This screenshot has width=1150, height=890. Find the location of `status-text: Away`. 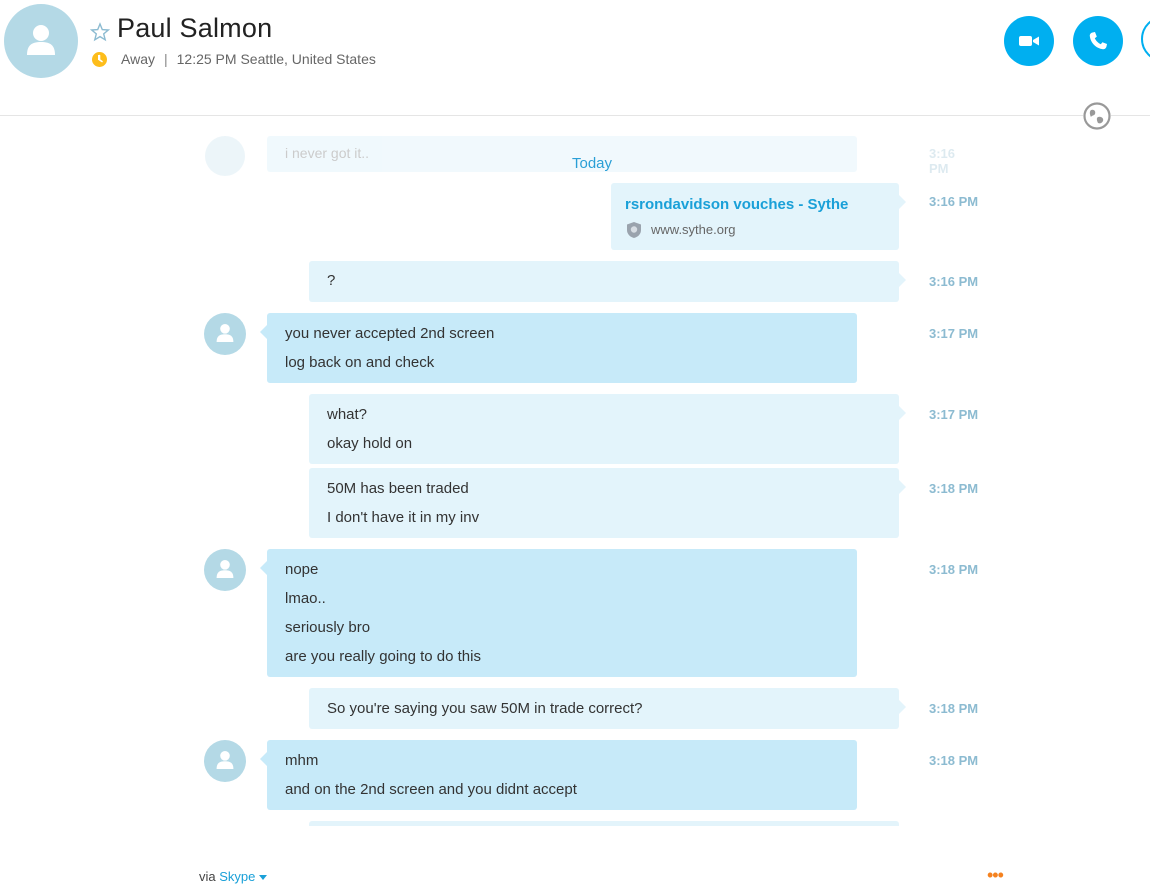

status-text: Away is located at coordinates (138, 59).